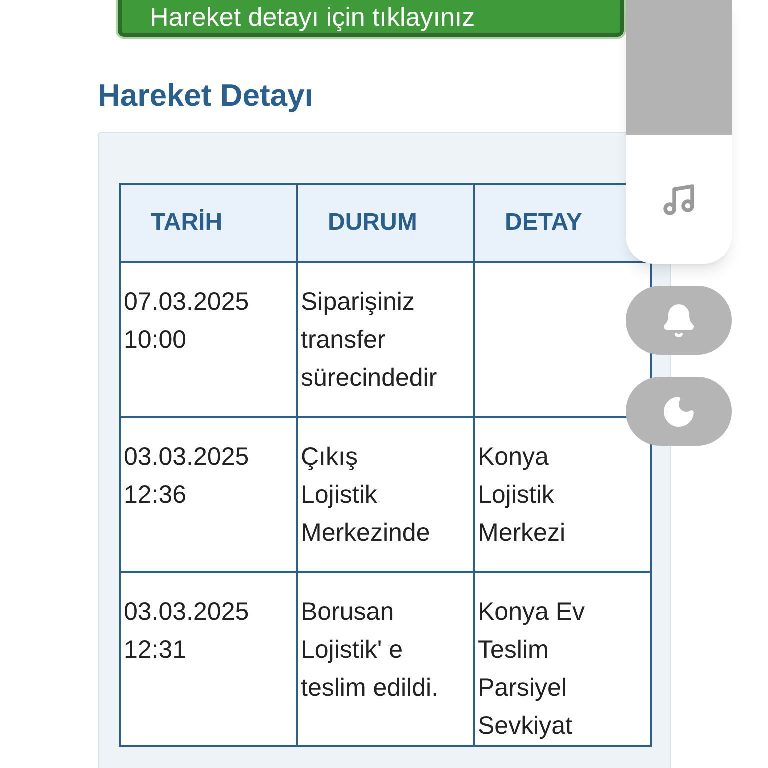 The image size is (768, 768). I want to click on section-title: Hareket Detayı, so click(206, 96).